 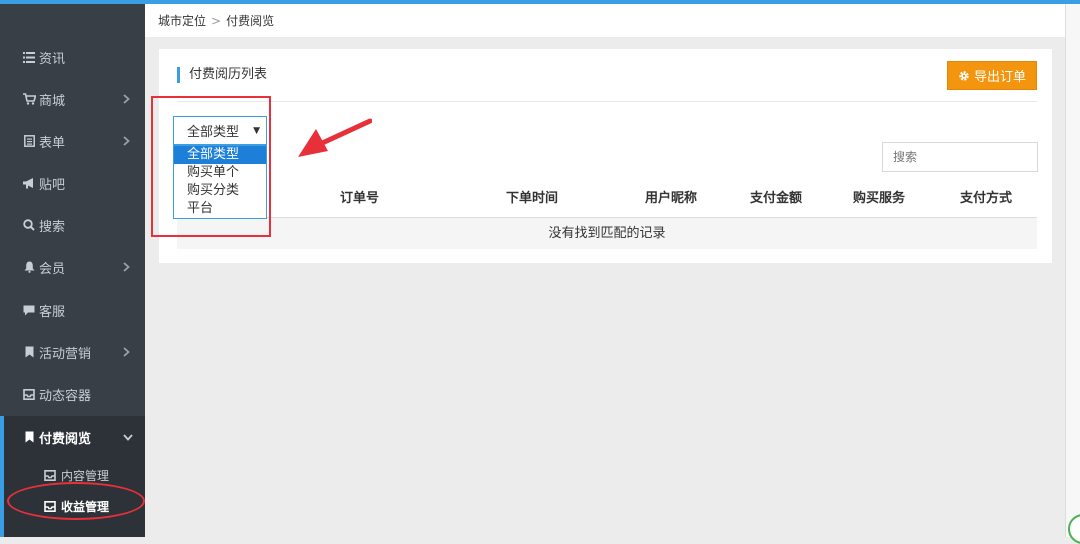 What do you see at coordinates (72, 225) in the screenshot?
I see `sidebar-item-search: 搜索` at bounding box center [72, 225].